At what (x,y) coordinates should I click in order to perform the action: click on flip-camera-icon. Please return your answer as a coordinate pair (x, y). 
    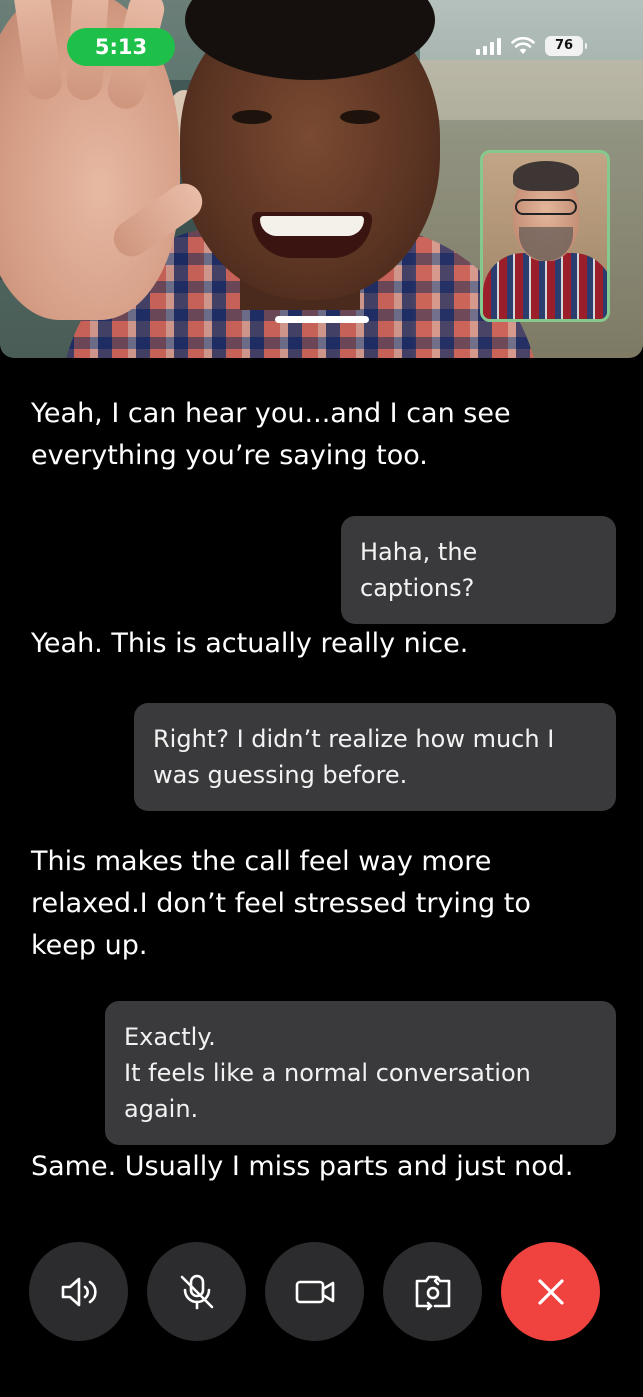
    Looking at the image, I should click on (432, 1292).